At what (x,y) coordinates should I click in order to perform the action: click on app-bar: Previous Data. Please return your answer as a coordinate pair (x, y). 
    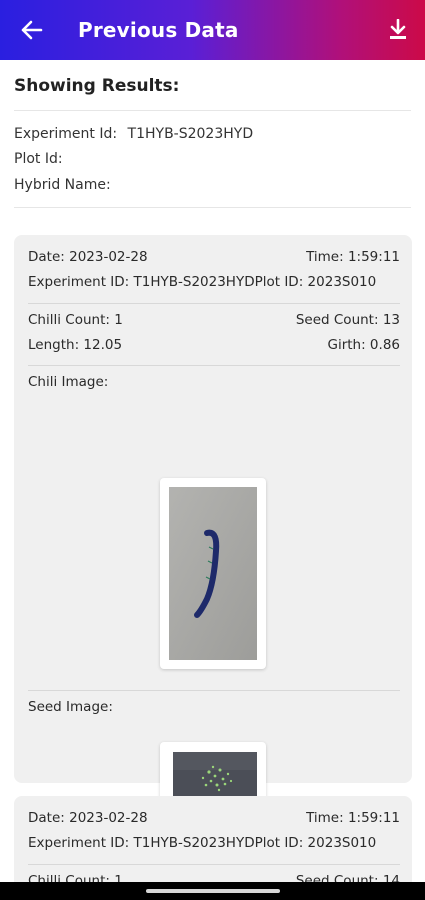
    Looking at the image, I should click on (212, 30).